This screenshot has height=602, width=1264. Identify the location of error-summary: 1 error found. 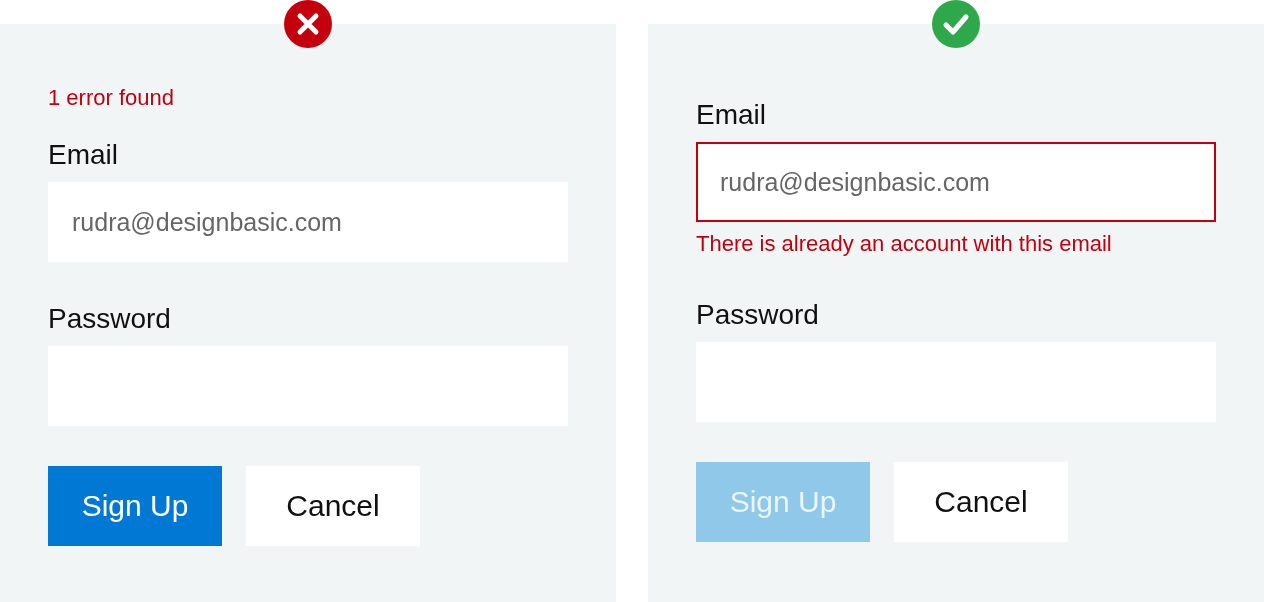
(111, 98).